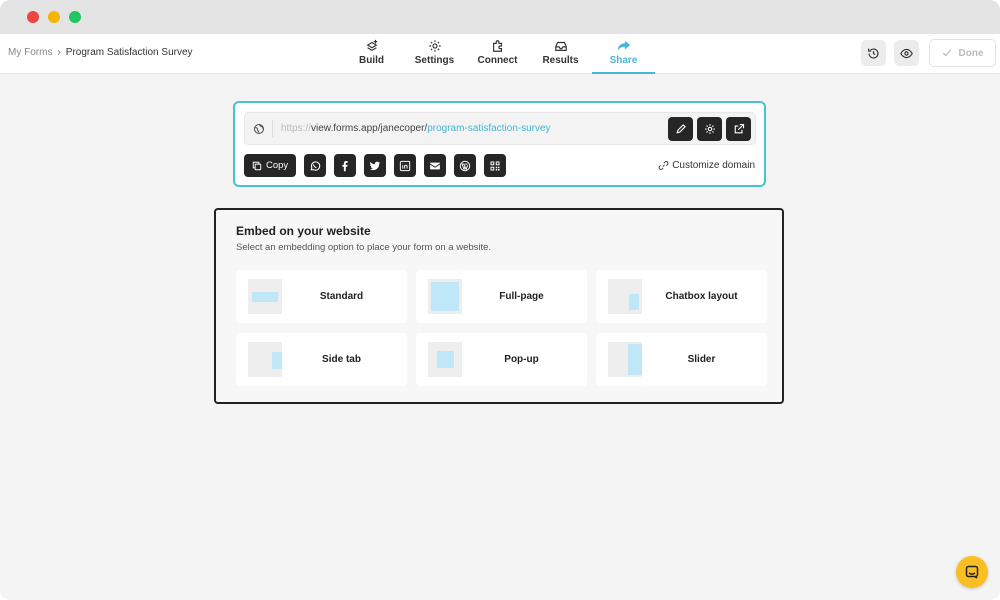 The image size is (1000, 600). What do you see at coordinates (265, 296) in the screenshot?
I see `standard-thumbnail` at bounding box center [265, 296].